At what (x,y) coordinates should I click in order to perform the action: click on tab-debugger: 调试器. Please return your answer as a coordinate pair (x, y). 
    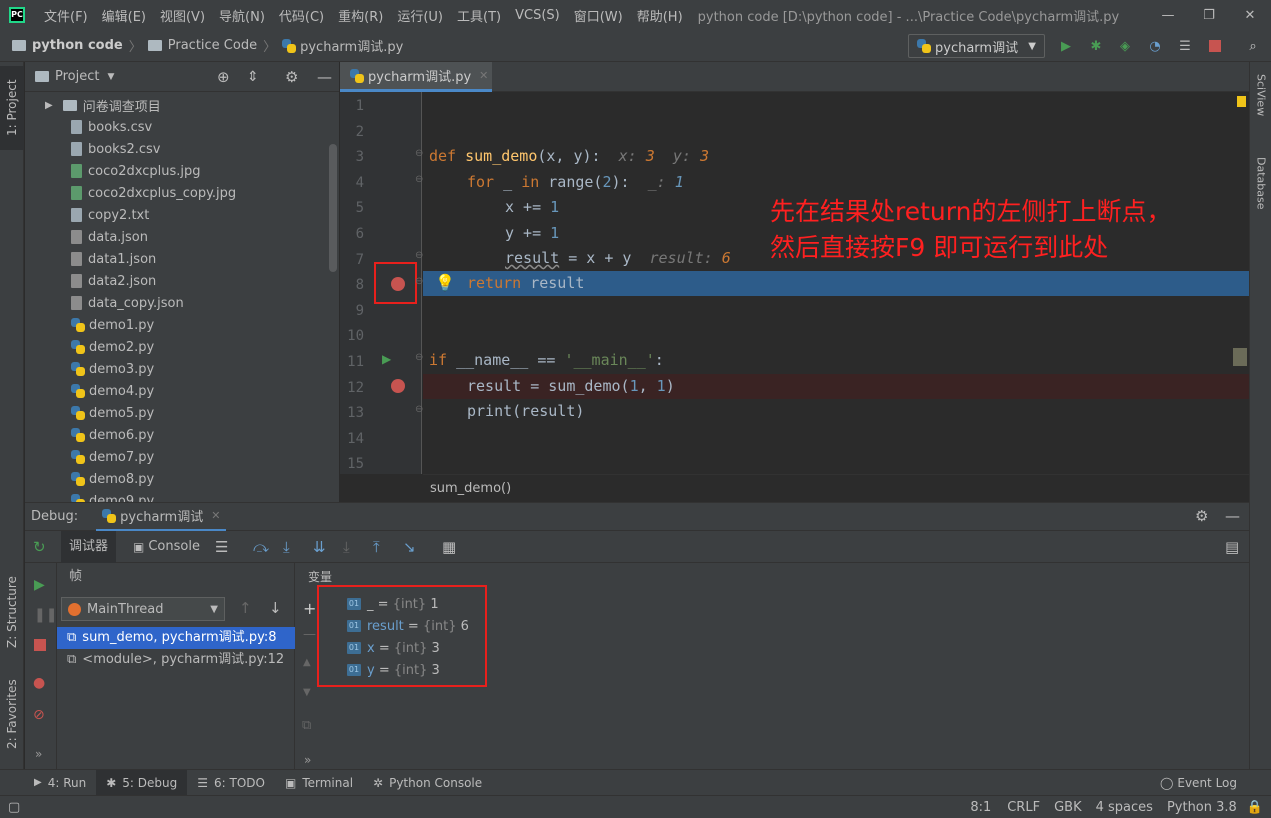
    Looking at the image, I should click on (89, 546).